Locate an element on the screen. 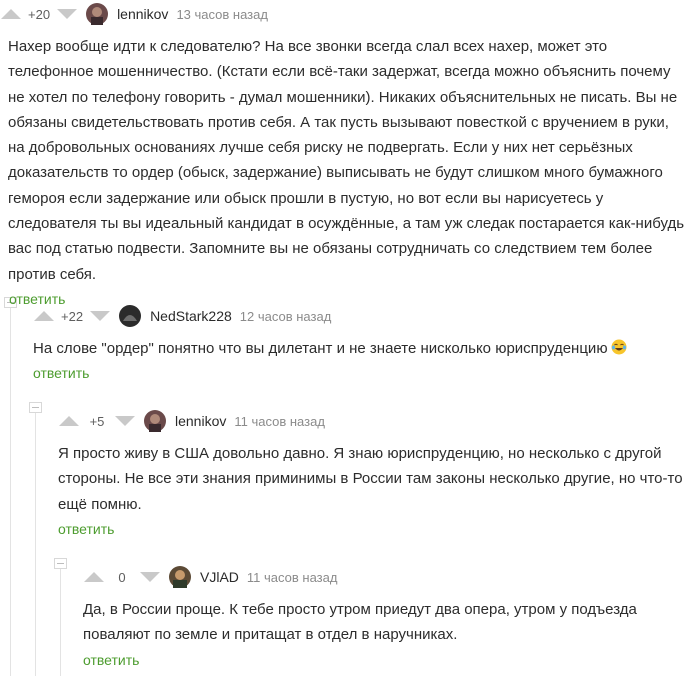  vote-controls: 0 is located at coordinates (117, 577).